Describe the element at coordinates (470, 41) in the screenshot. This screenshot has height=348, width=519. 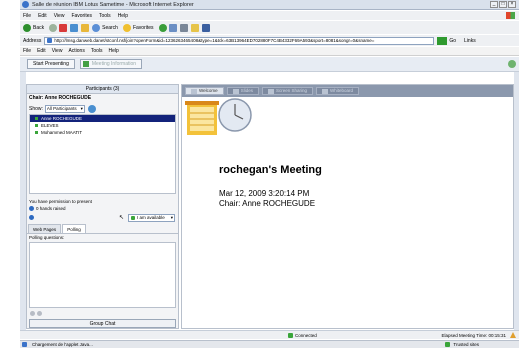
I see `links-label: Links` at that location.